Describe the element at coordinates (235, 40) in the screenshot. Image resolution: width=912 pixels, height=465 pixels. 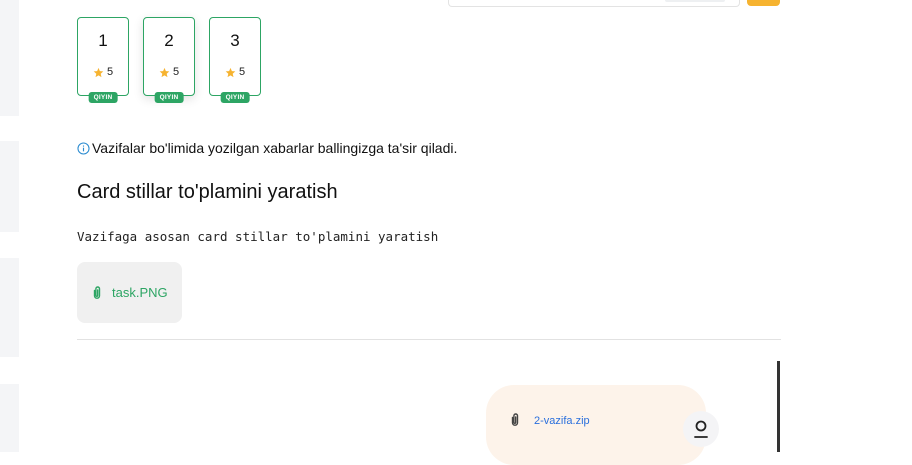
I see `task-number: 3` at that location.